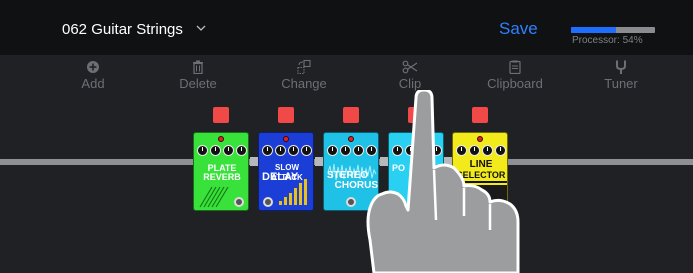  I want to click on pedal-slow-attack-delay: SLOW ATTACK DELAY, so click(286, 171).